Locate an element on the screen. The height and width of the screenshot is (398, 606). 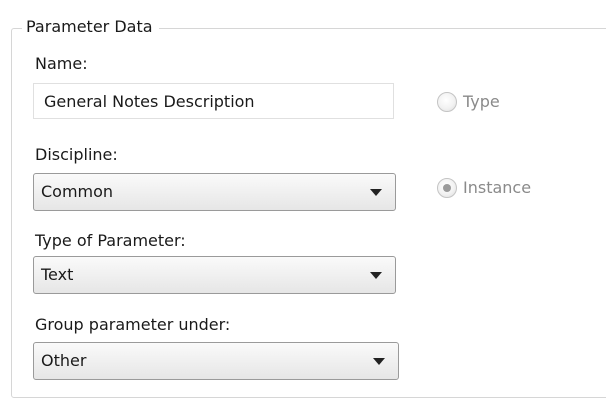
radio-selected-dot is located at coordinates (447, 188).